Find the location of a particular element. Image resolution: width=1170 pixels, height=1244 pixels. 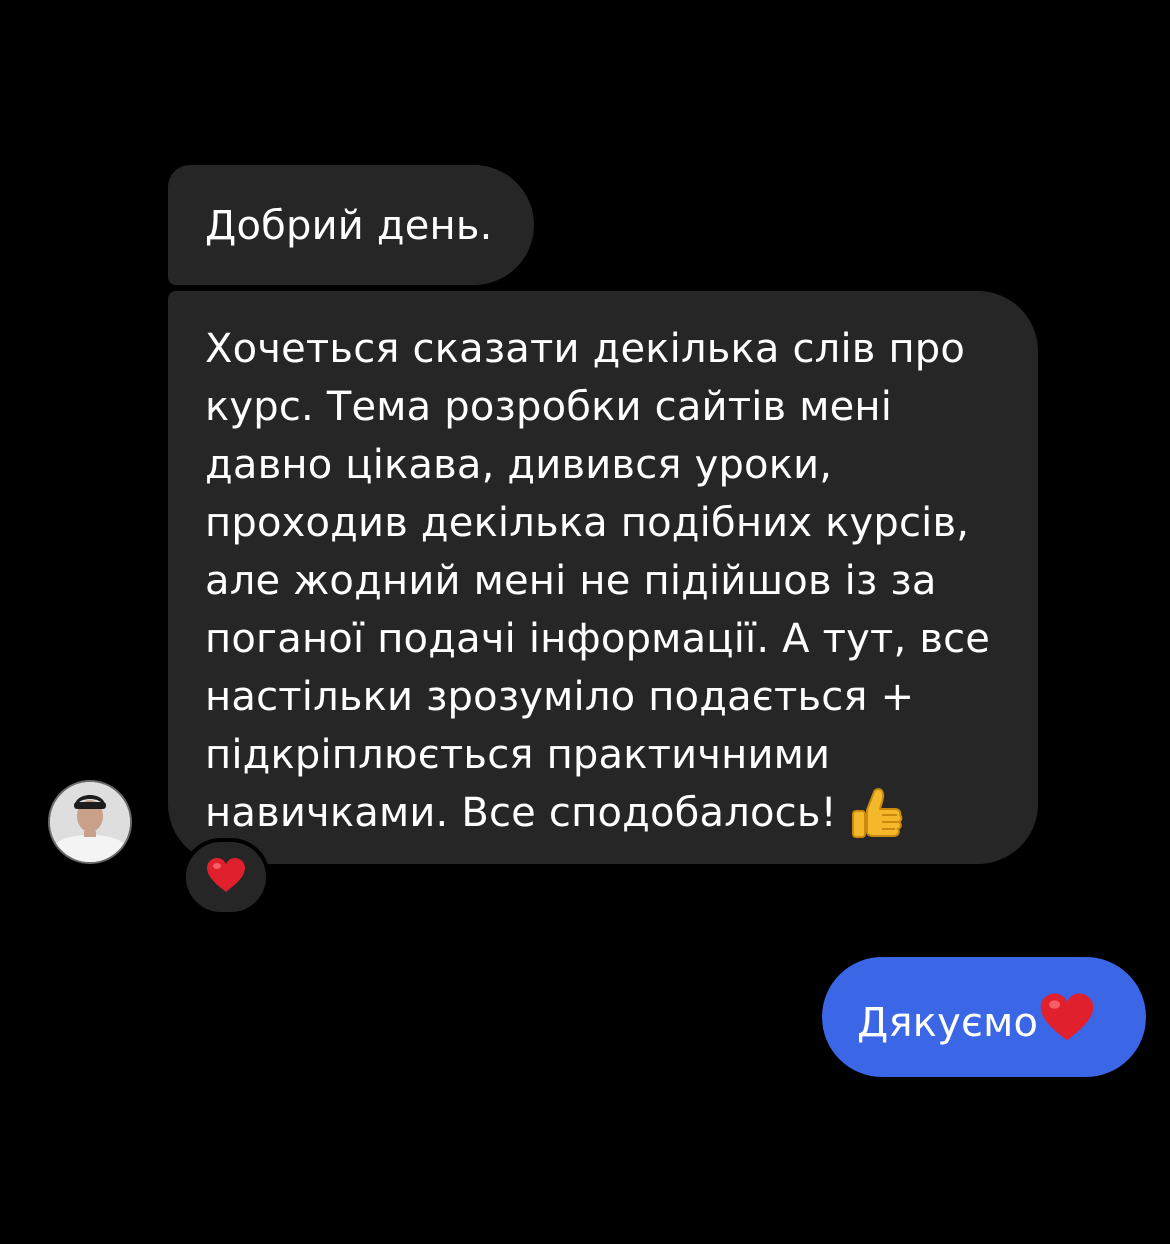

message-text-line: навичками. Все сподобалось! is located at coordinates (521, 813).